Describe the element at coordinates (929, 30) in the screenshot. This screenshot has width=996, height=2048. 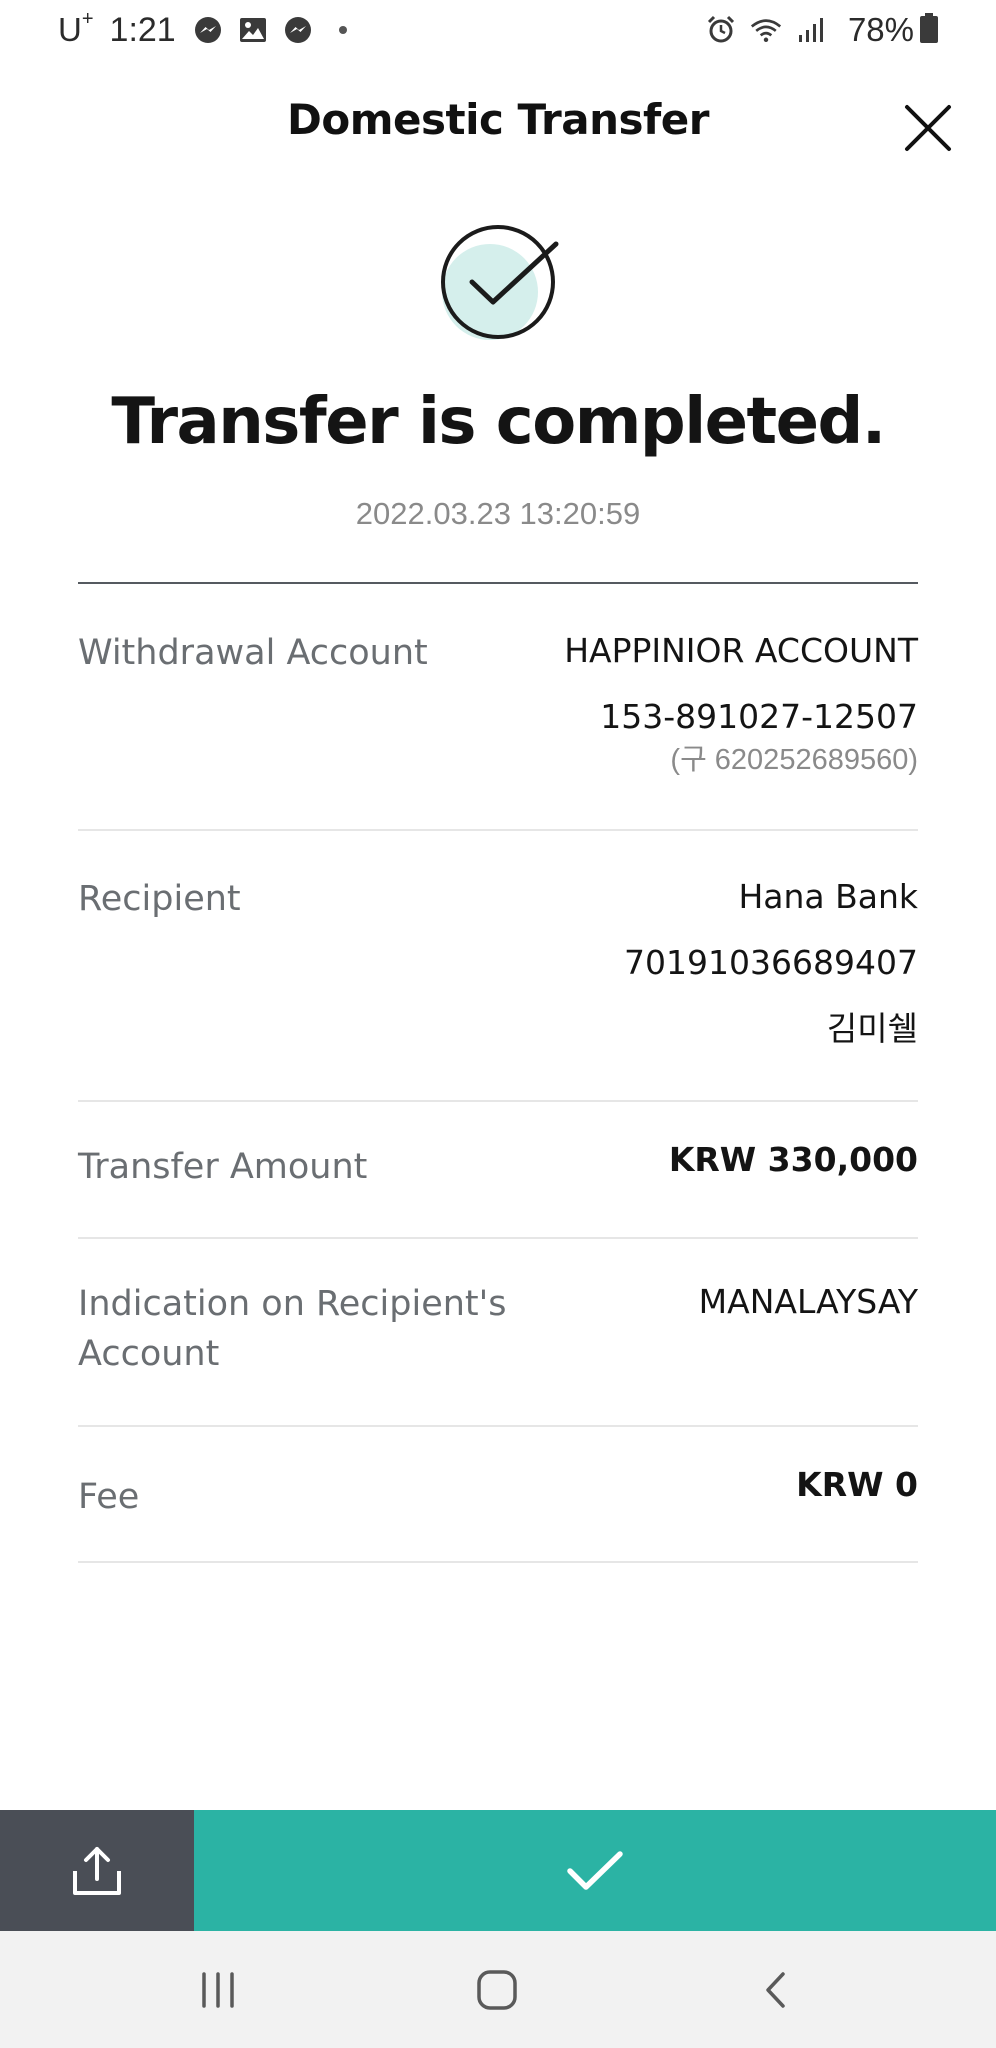
I see `battery-icon` at that location.